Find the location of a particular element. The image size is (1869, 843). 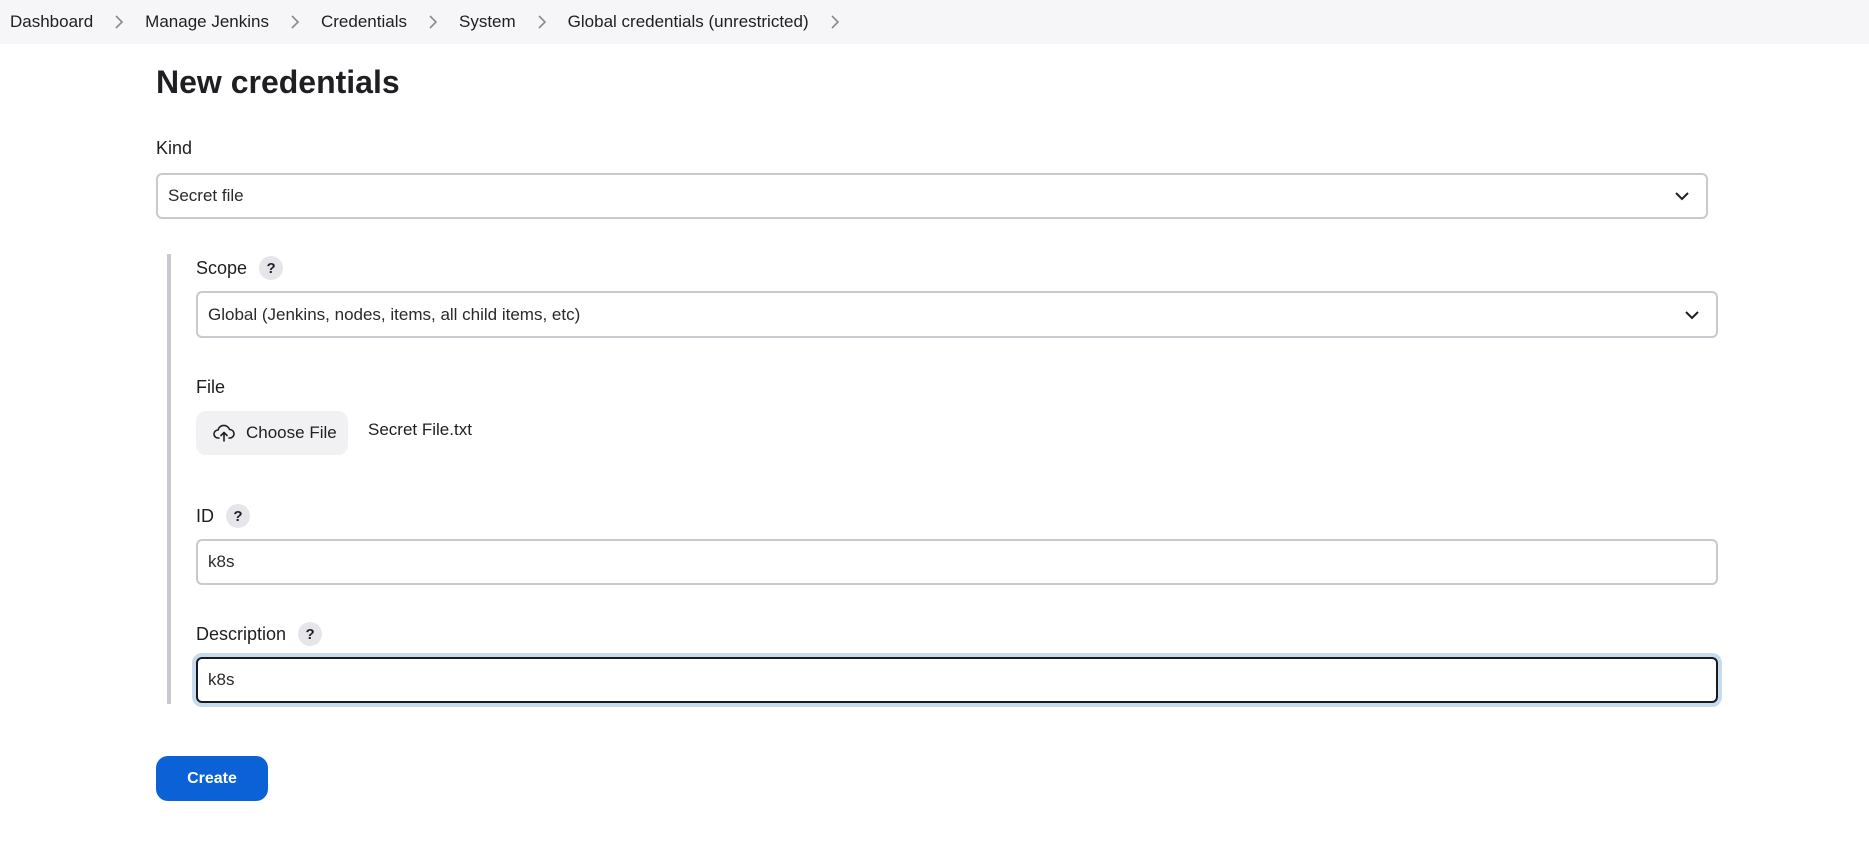

selected-file-name: Secret File.txt is located at coordinates (420, 429).